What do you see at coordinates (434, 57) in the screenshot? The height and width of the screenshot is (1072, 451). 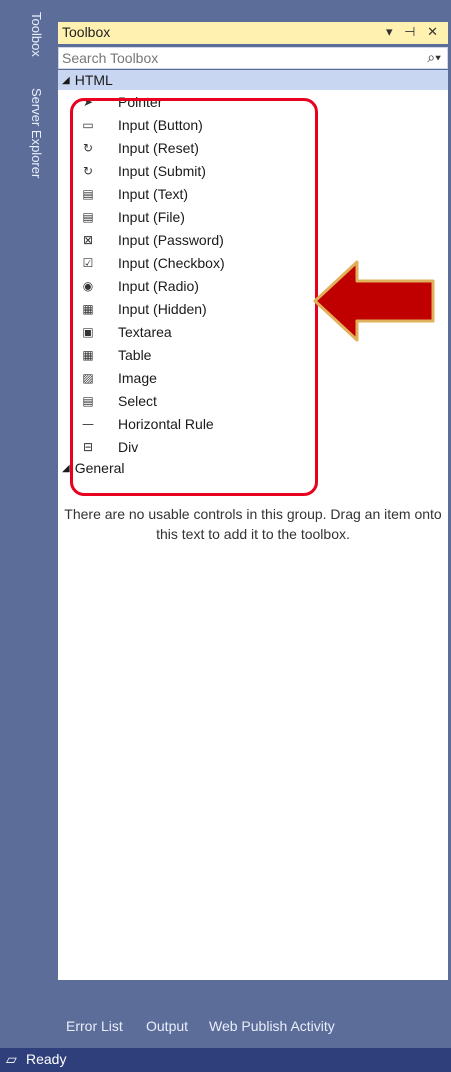 I see `search-icon: ⌕▾` at bounding box center [434, 57].